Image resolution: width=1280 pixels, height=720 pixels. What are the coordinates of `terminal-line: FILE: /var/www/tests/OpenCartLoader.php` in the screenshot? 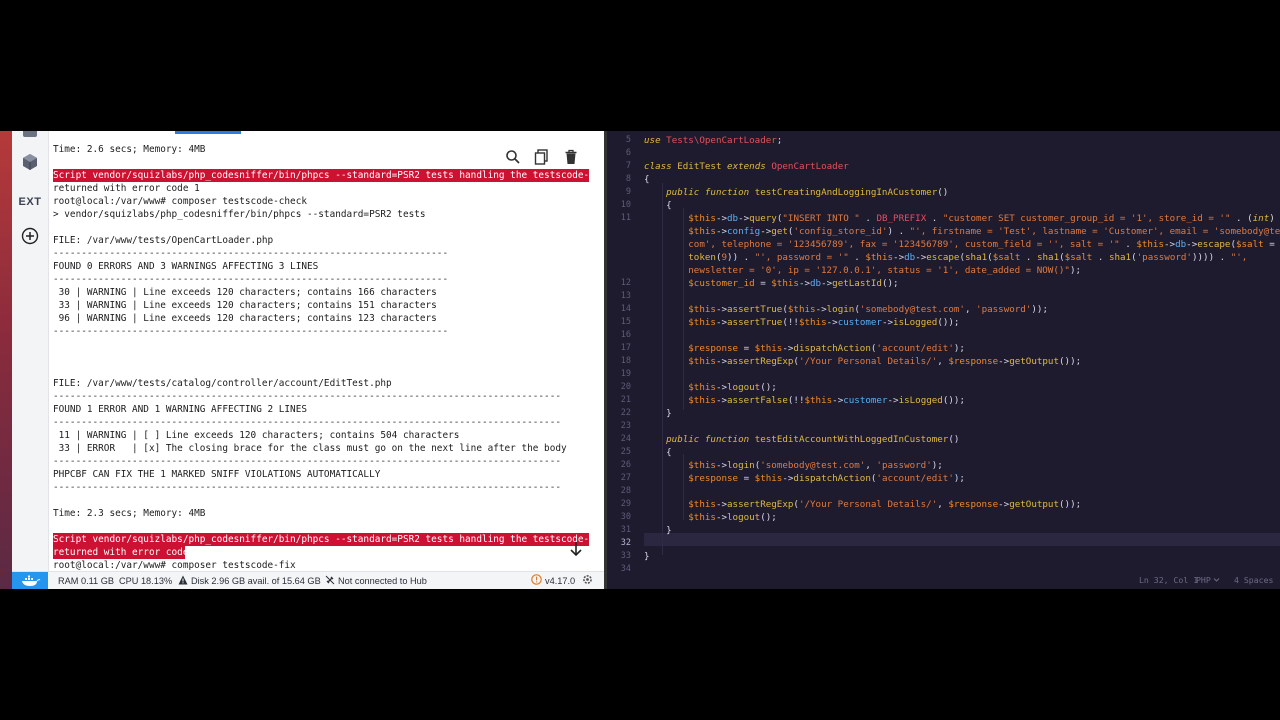 It's located at (163, 240).